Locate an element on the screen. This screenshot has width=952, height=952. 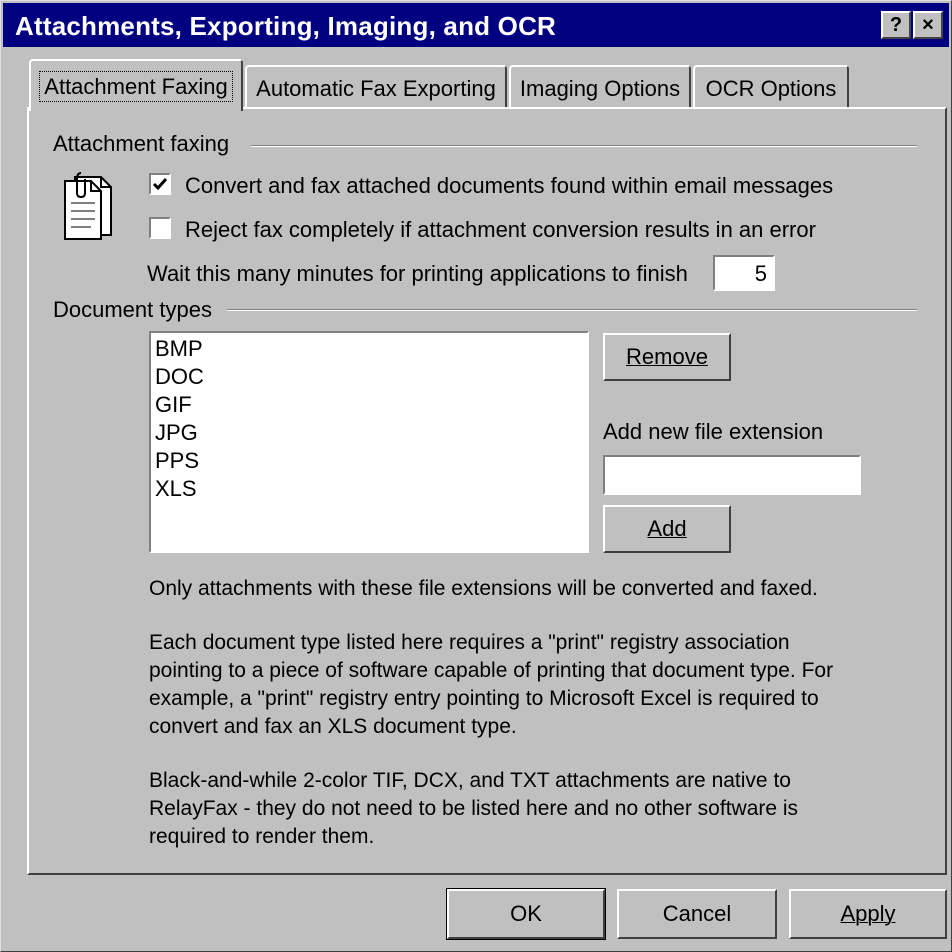
tab-imaging-options: Imaging Options is located at coordinates (600, 87).